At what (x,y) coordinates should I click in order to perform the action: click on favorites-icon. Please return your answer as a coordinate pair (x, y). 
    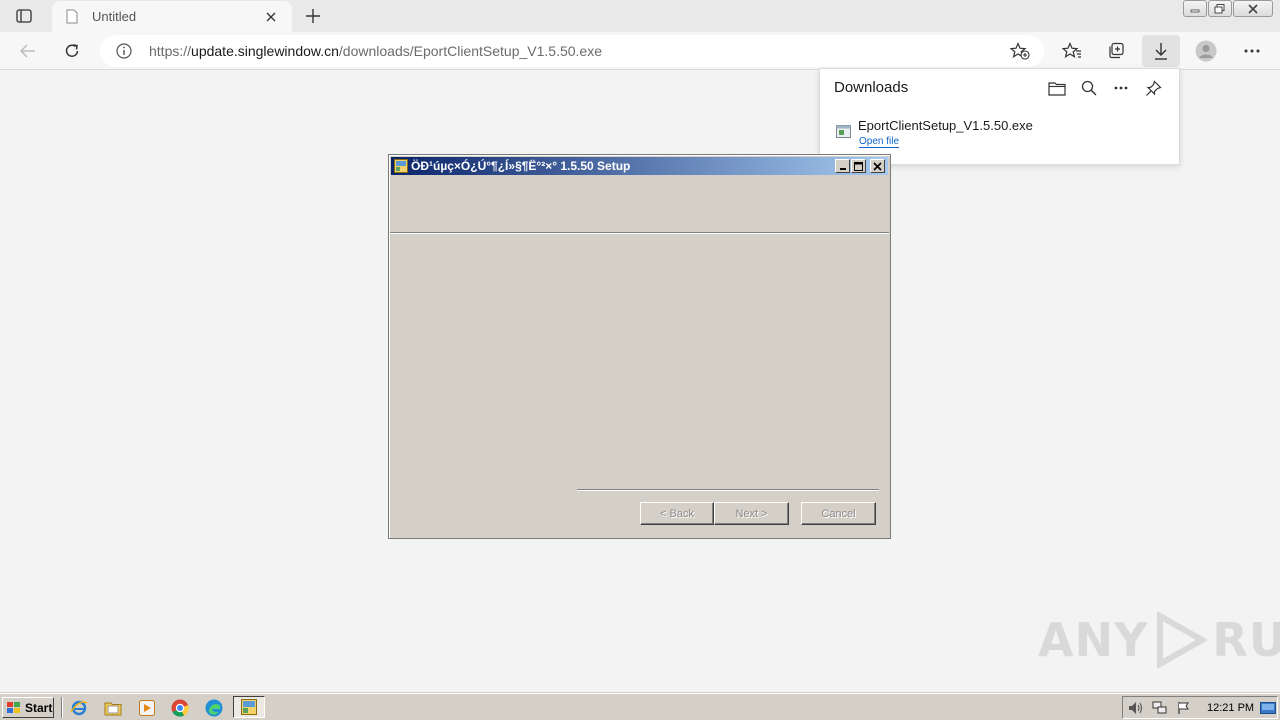
    Looking at the image, I should click on (1072, 51).